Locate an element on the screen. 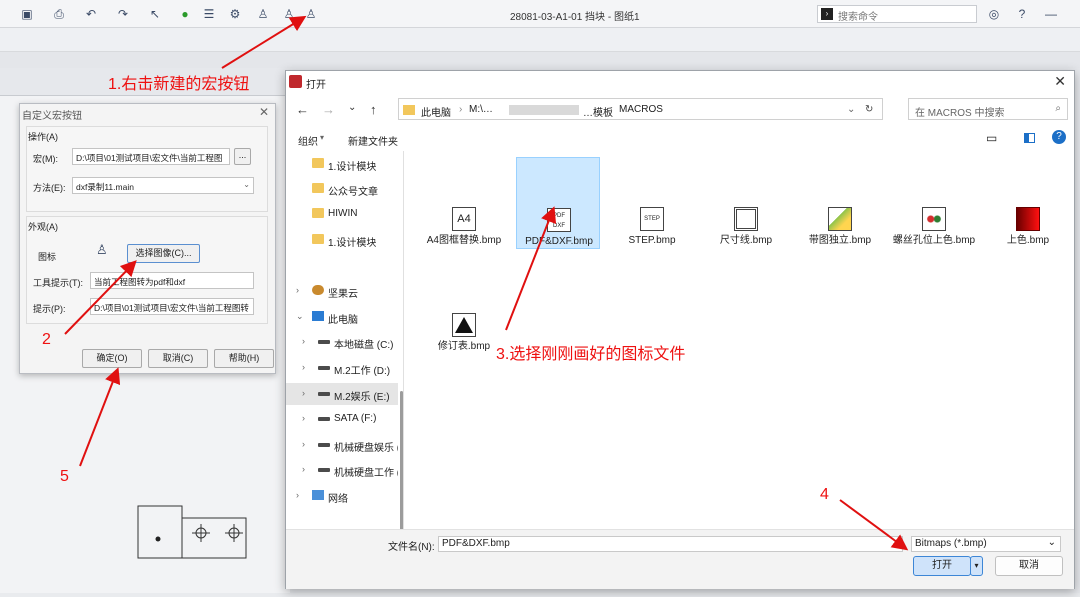 This screenshot has height=597, width=1080. arrow-step2 is located at coordinates (100, 297).